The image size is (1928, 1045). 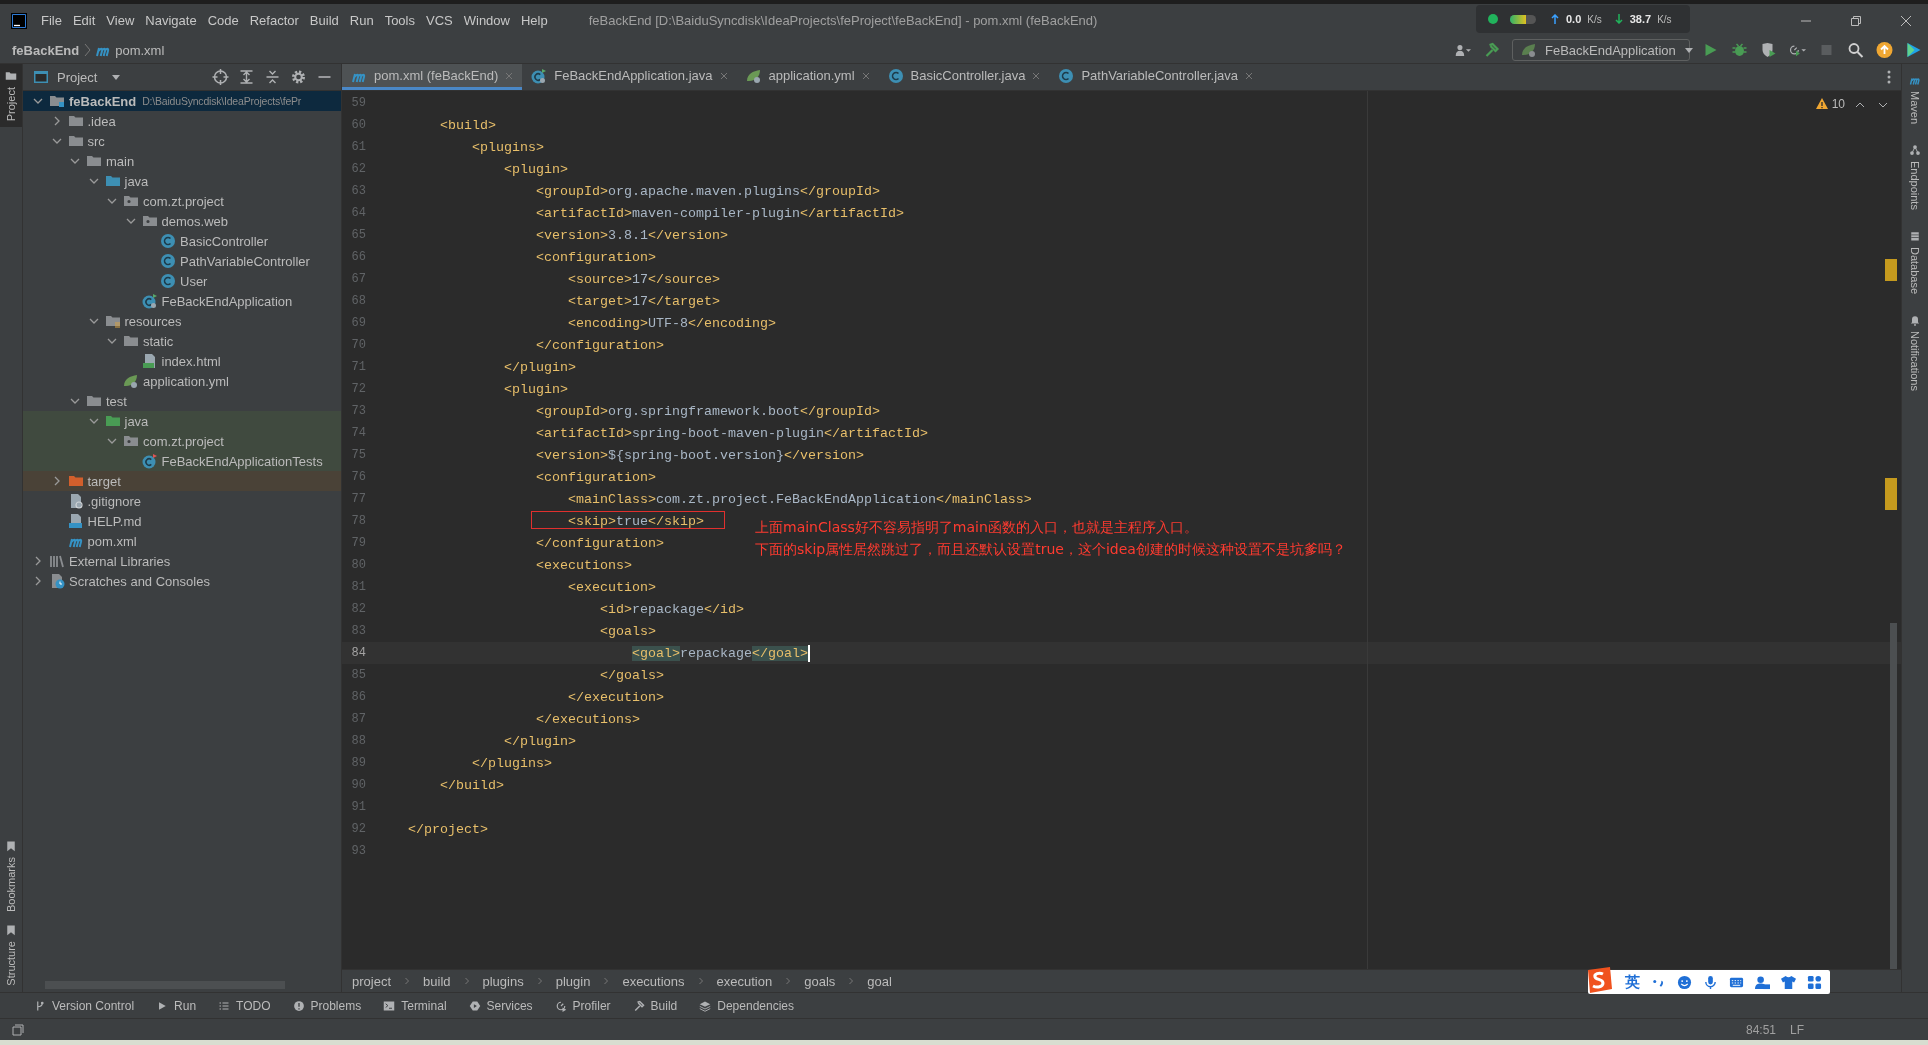 What do you see at coordinates (500, 1005) in the screenshot?
I see `tool-window-button: Services` at bounding box center [500, 1005].